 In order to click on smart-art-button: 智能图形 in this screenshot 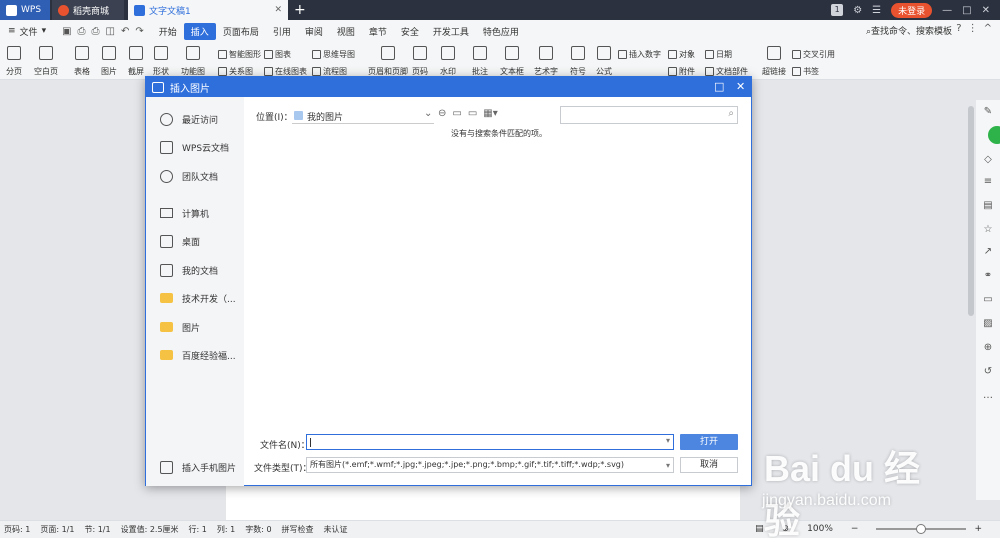, I will do `click(239, 54)`.